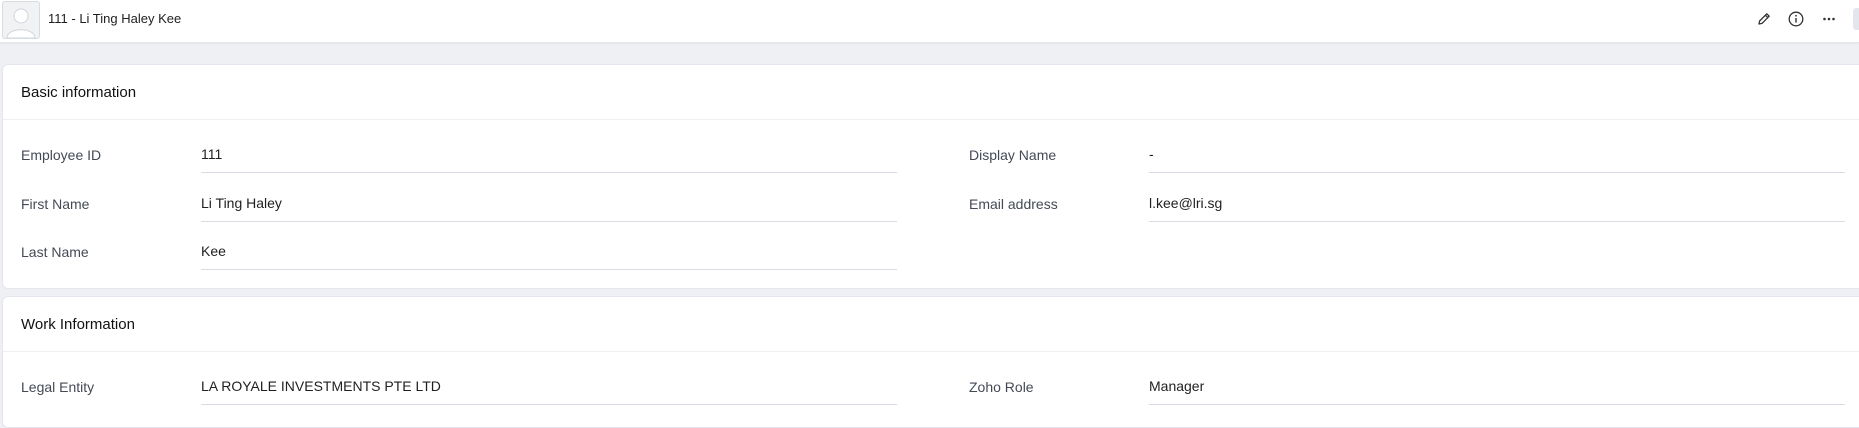 This screenshot has height=428, width=1859. I want to click on employee-id-label: Employee ID, so click(61, 155).